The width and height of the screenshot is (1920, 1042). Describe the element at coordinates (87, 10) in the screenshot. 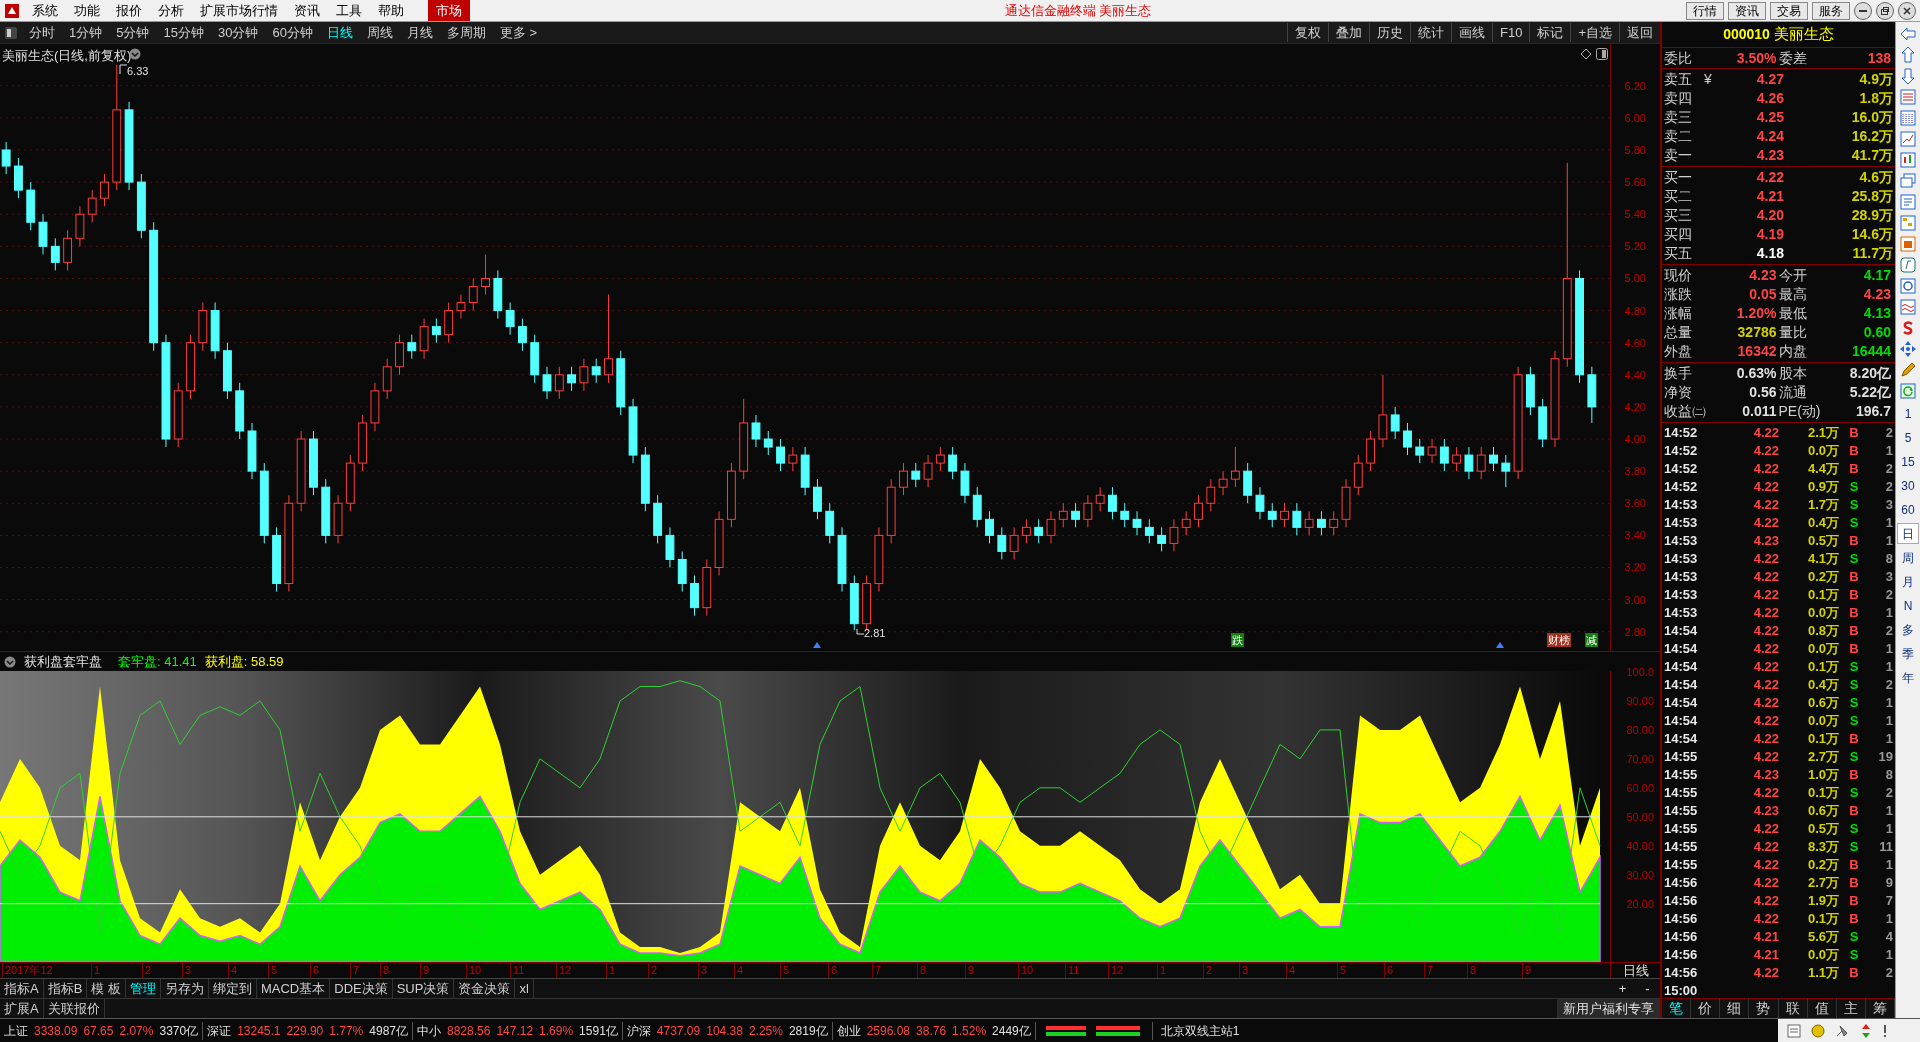

I see `menu-item: 功能` at that location.